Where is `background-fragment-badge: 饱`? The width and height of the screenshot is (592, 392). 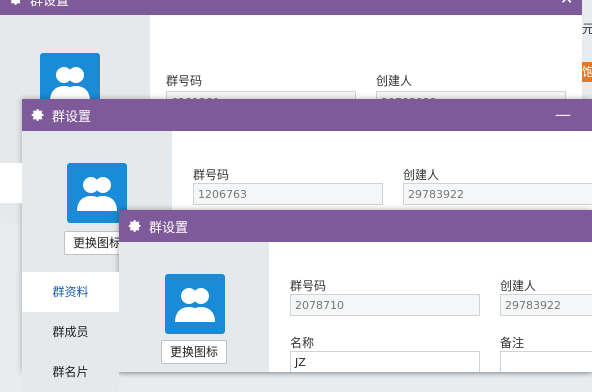 background-fragment-badge: 饱 is located at coordinates (587, 72).